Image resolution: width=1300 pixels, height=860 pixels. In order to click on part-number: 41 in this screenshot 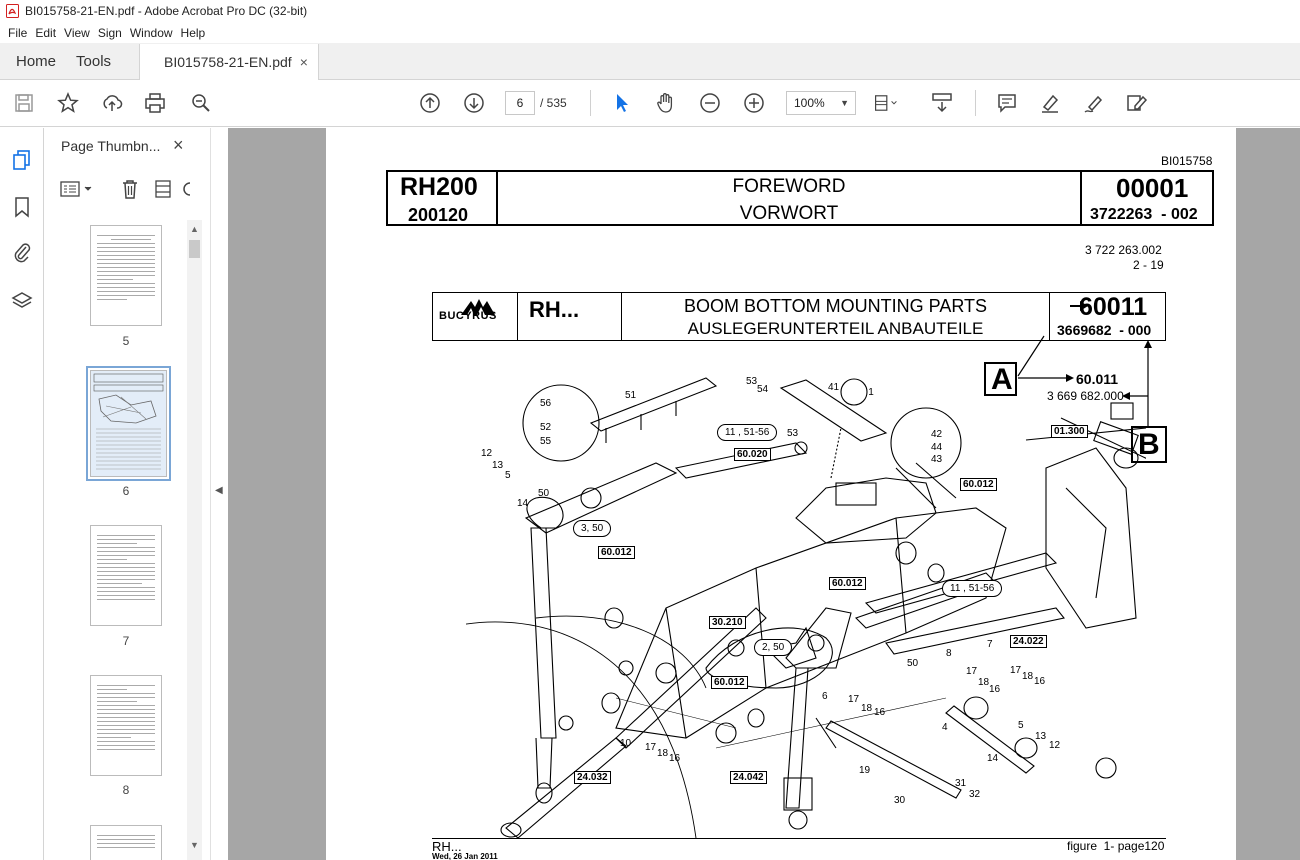, I will do `click(834, 387)`.